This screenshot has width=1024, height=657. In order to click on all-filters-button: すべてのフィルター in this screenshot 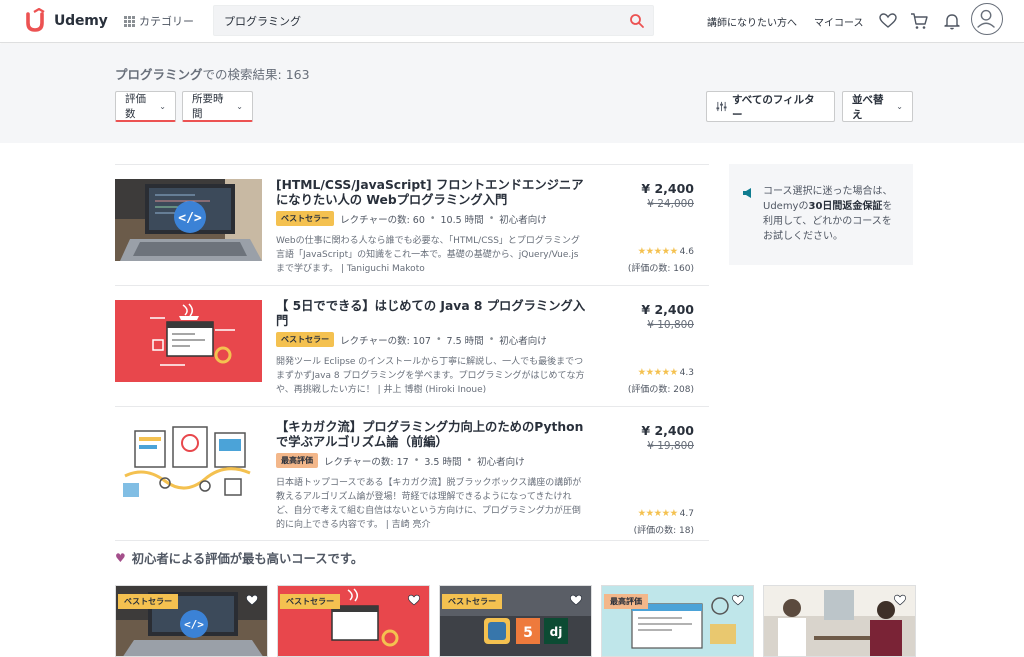, I will do `click(770, 106)`.